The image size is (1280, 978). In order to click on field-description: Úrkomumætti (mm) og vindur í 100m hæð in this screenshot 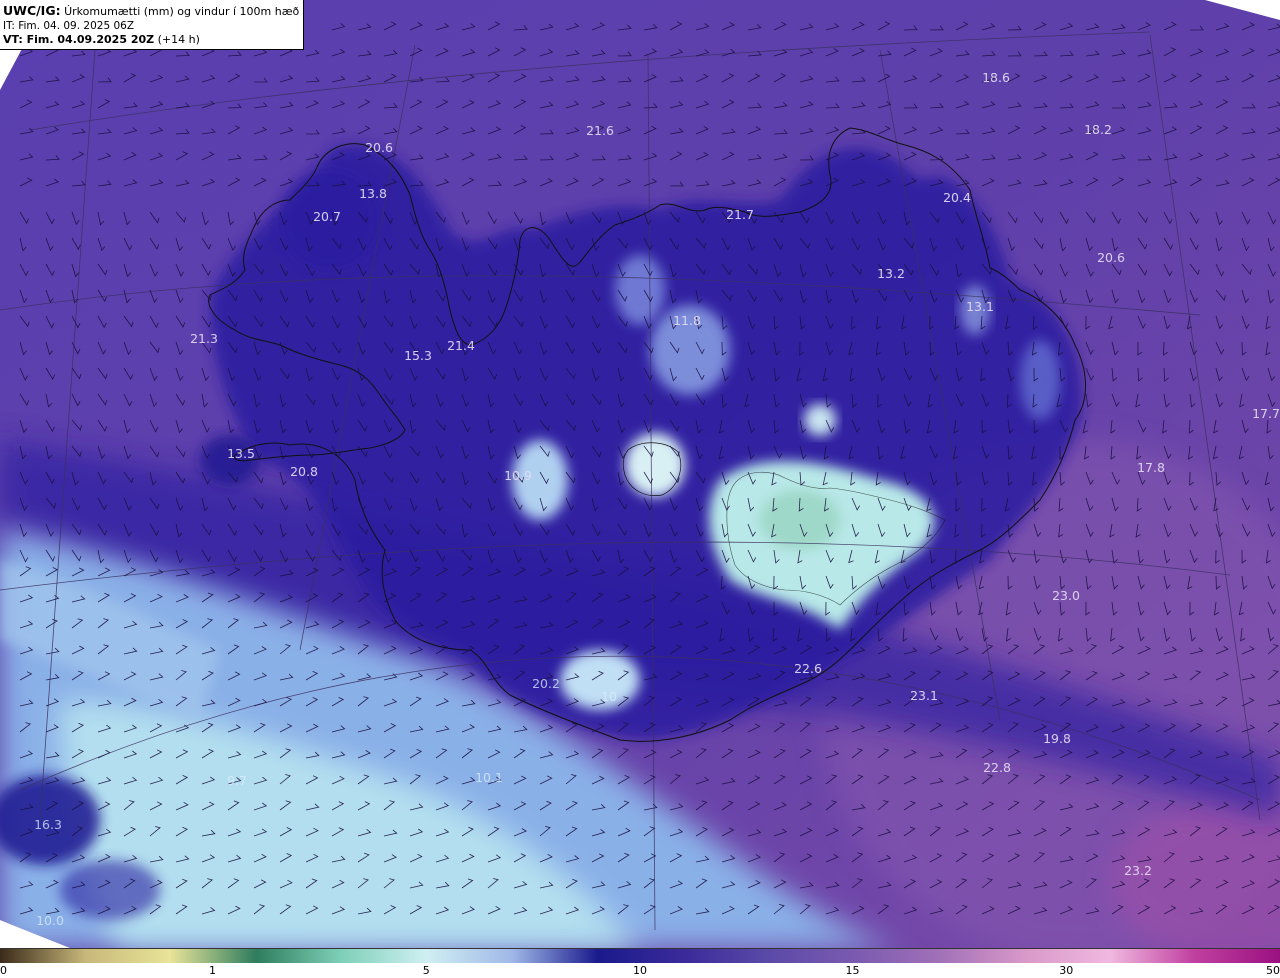, I will do `click(182, 11)`.